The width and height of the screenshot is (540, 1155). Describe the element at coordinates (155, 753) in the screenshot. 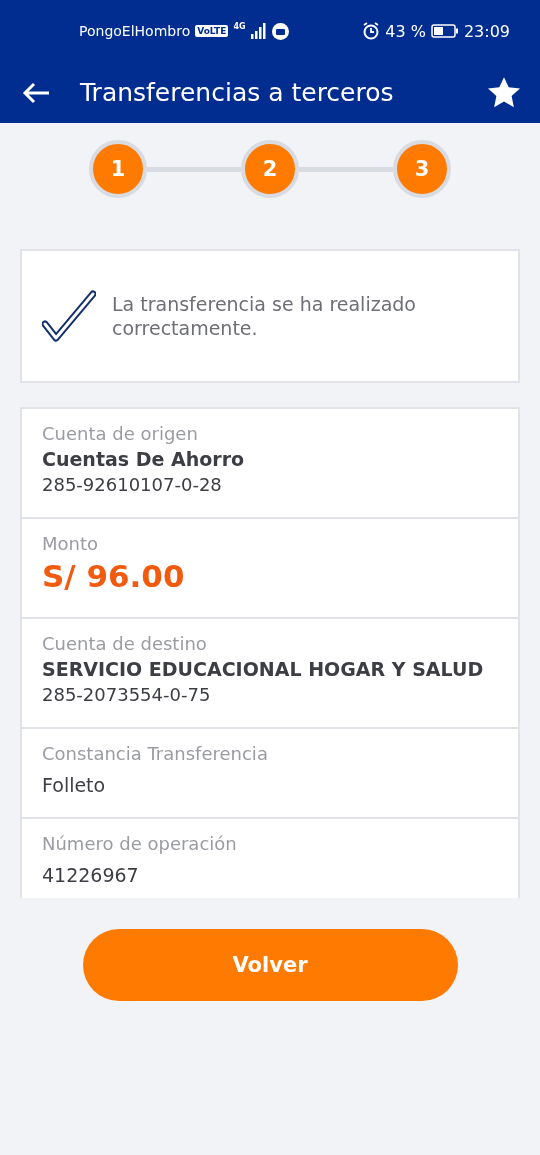

I see `detail-label: Constancia Transferencia` at that location.